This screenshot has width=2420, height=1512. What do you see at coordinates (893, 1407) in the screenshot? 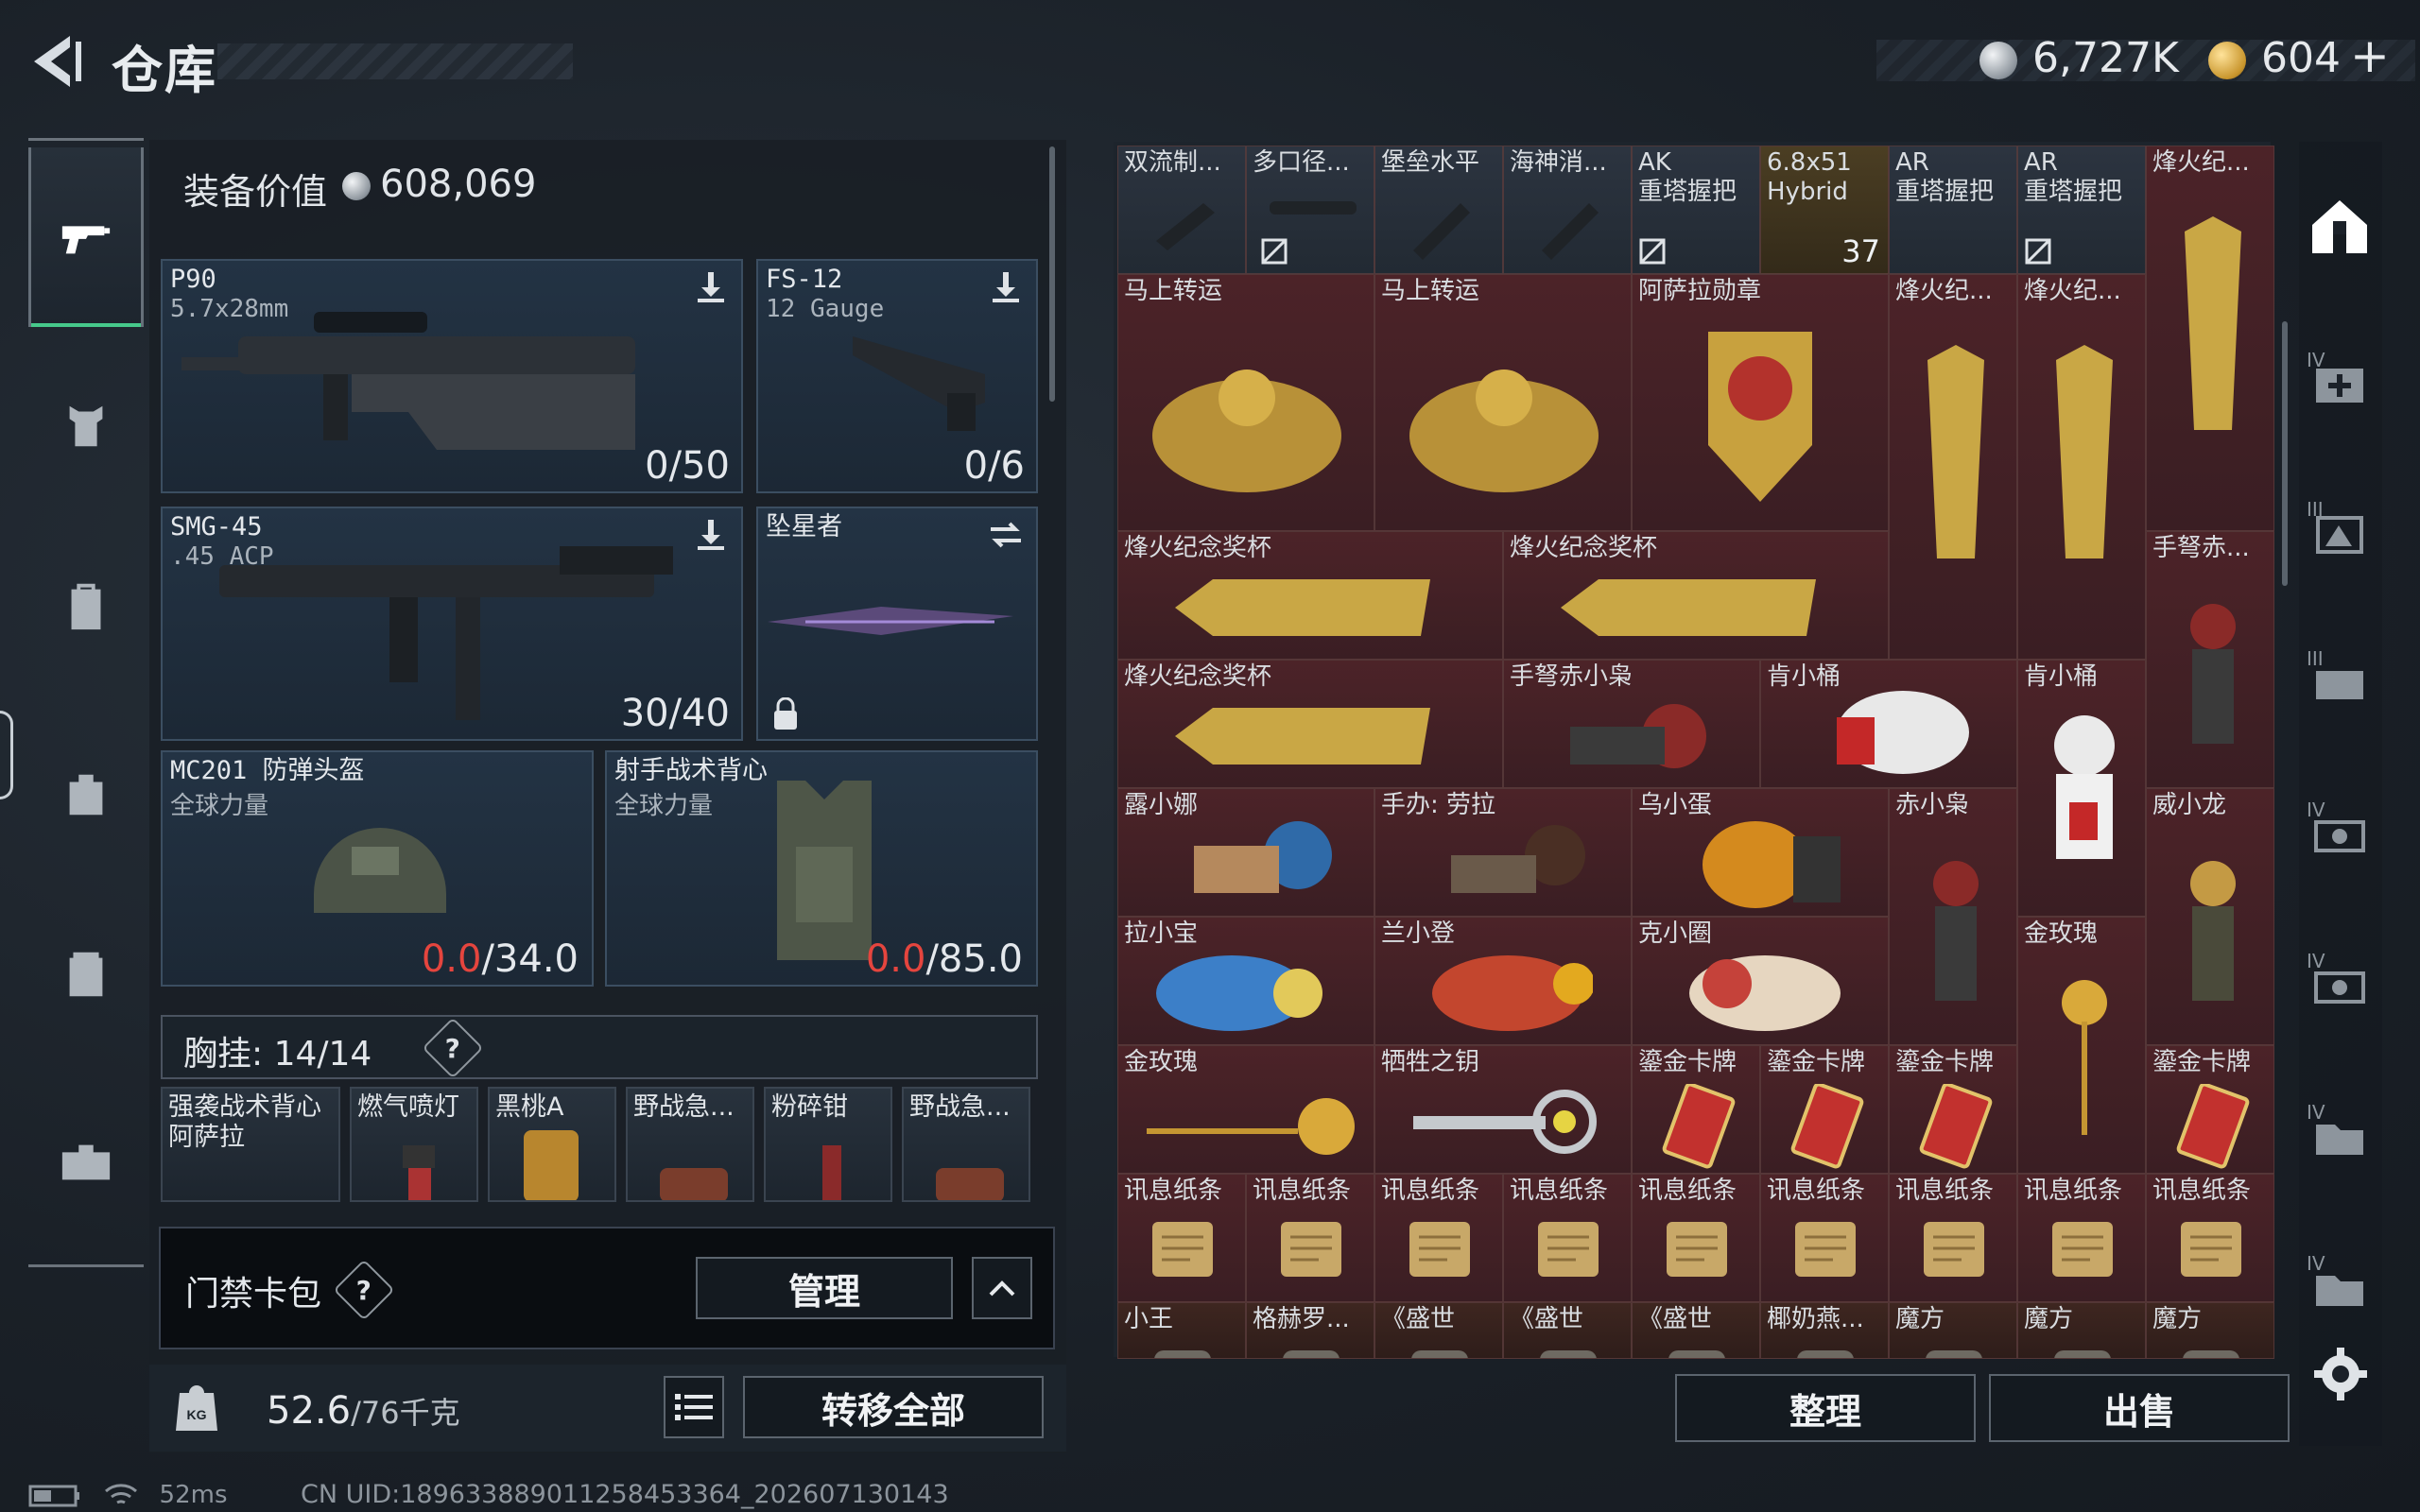
I see `transfer-all-button: 转移全部` at bounding box center [893, 1407].